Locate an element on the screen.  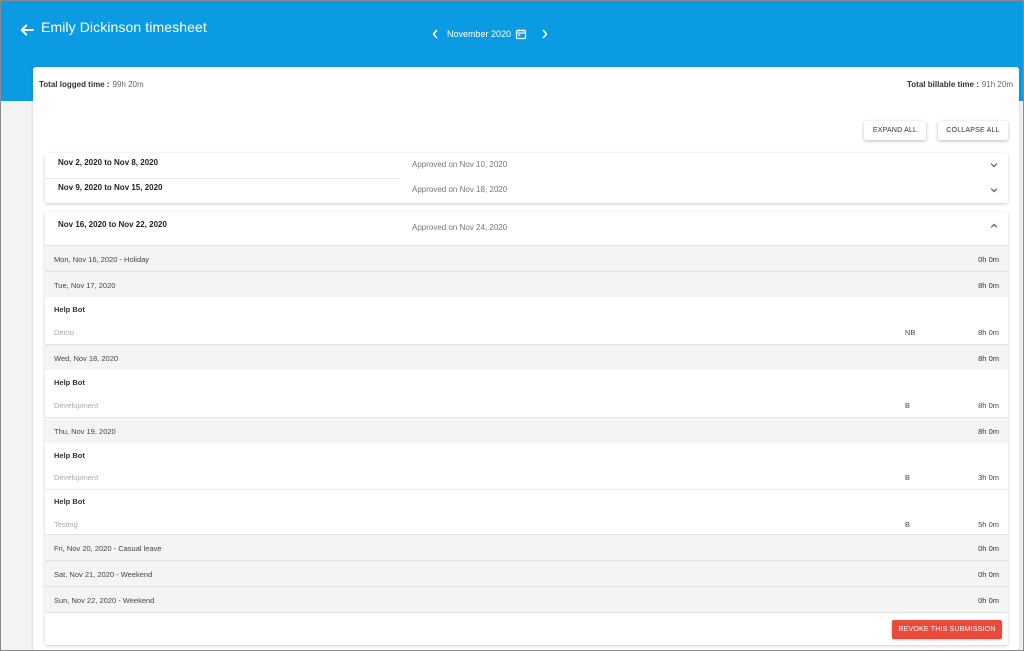
week-approval-status: Approved on Nov 24, 2020 is located at coordinates (460, 227).